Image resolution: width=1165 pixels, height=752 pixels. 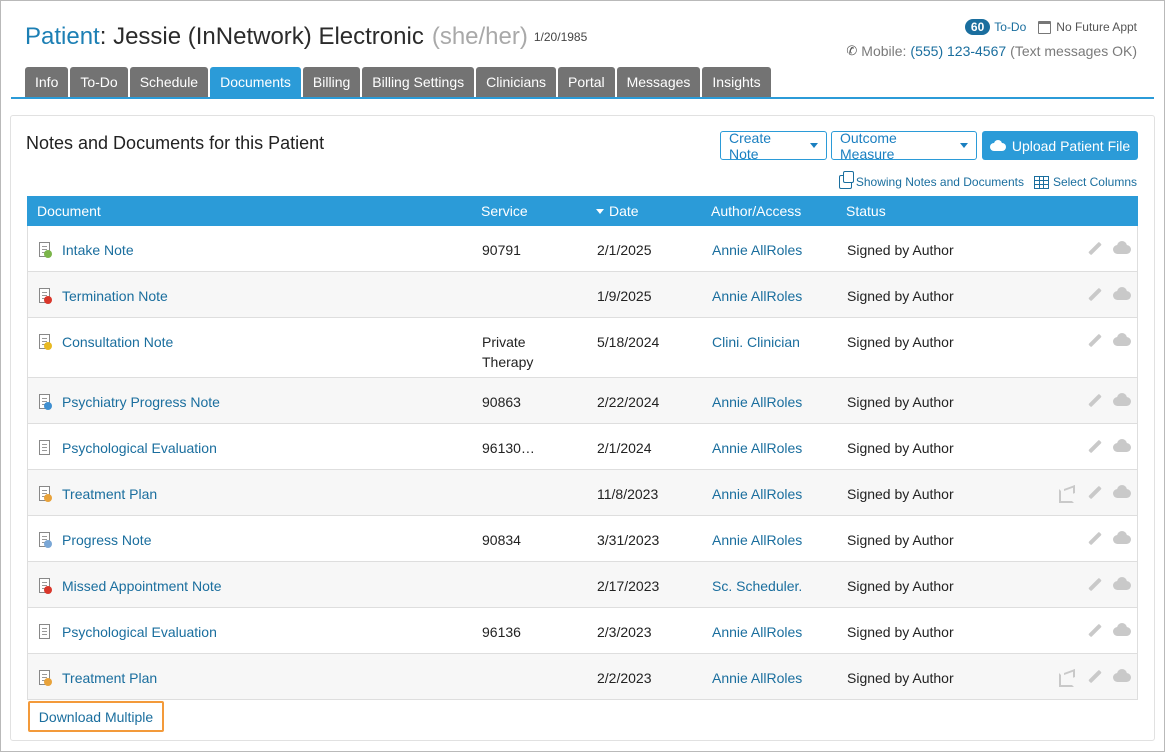 What do you see at coordinates (106, 540) in the screenshot?
I see `document-link: Progress Note` at bounding box center [106, 540].